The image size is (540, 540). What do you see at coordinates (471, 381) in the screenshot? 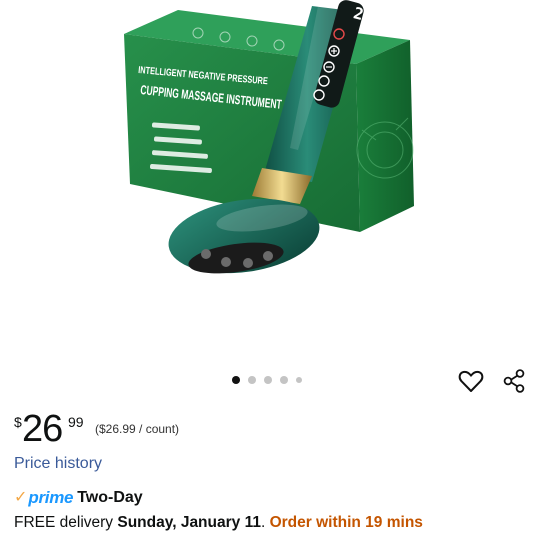
I see `heart-icon` at bounding box center [471, 381].